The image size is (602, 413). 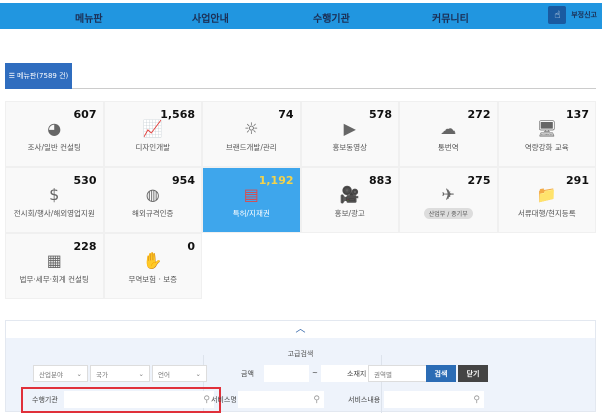 What do you see at coordinates (102, 374) in the screenshot?
I see `country-value: 국가` at bounding box center [102, 374].